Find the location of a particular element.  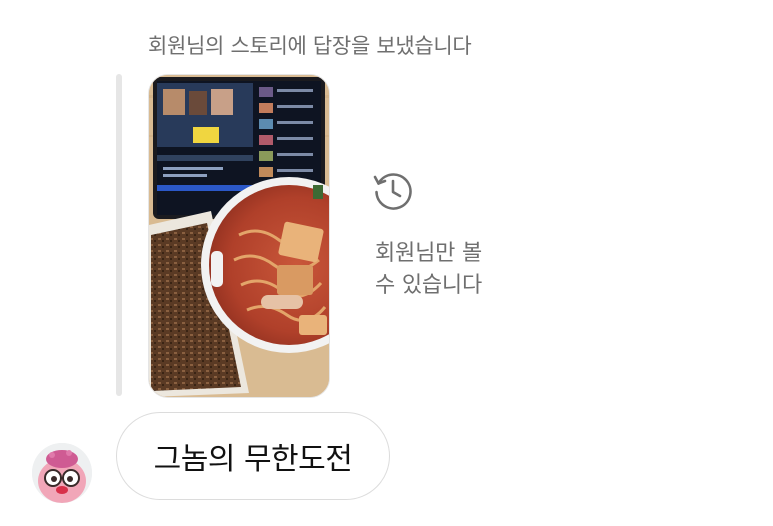

message-bubble: 그놈의 무한도전 is located at coordinates (253, 456).